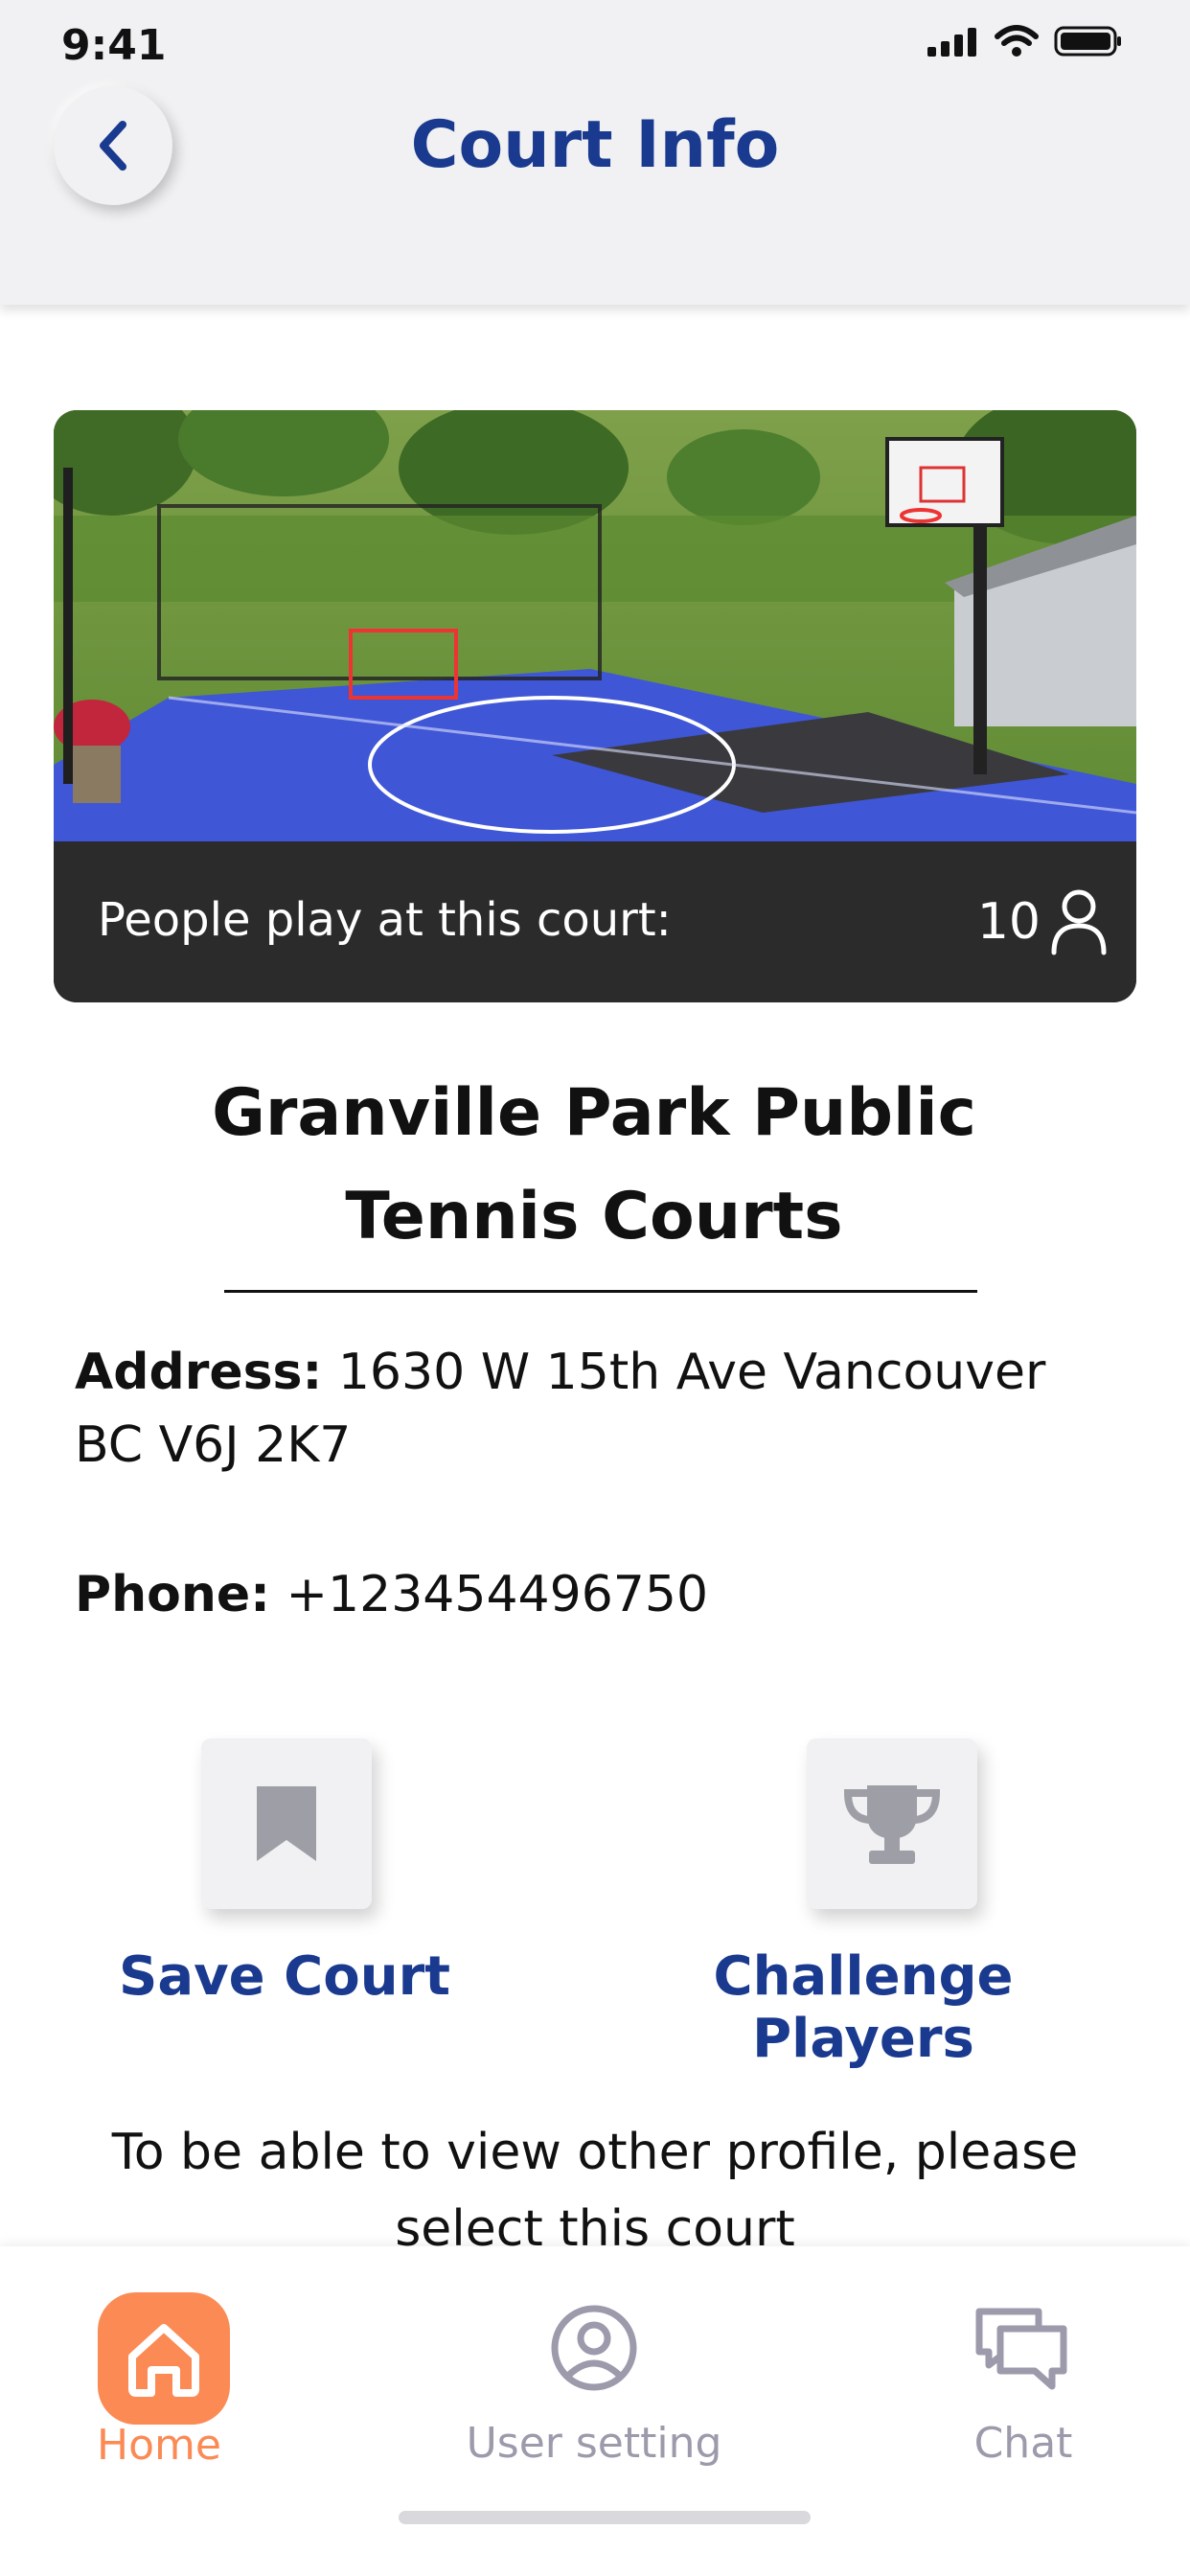 This screenshot has height=2576, width=1190. I want to click on user-circle-icon, so click(594, 2348).